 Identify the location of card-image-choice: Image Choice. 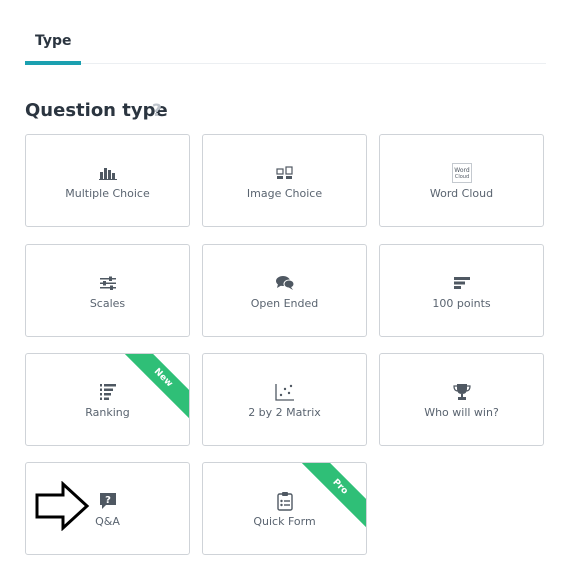
(284, 180).